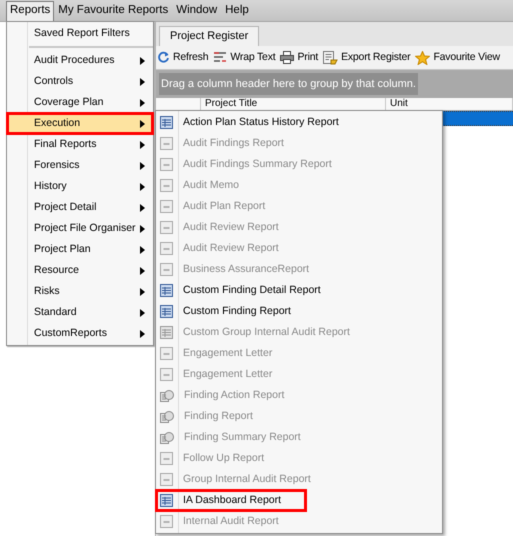 The height and width of the screenshot is (536, 513). What do you see at coordinates (288, 84) in the screenshot?
I see `group-hint: Drag a column header here to group by that column.` at bounding box center [288, 84].